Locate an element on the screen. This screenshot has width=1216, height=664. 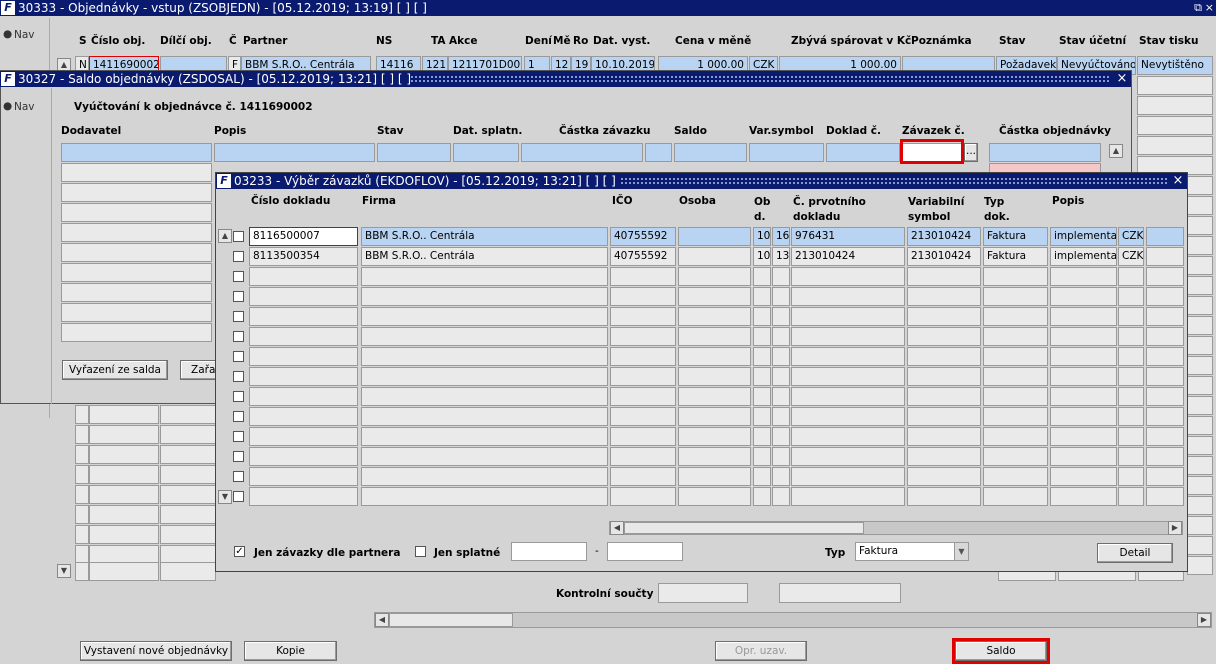
cell-typ: Faktura is located at coordinates (1015, 256).